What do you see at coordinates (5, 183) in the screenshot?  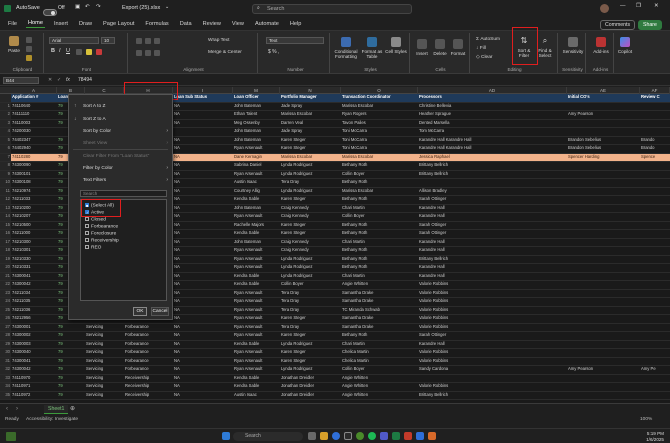 I see `row-number: 10` at bounding box center [5, 183].